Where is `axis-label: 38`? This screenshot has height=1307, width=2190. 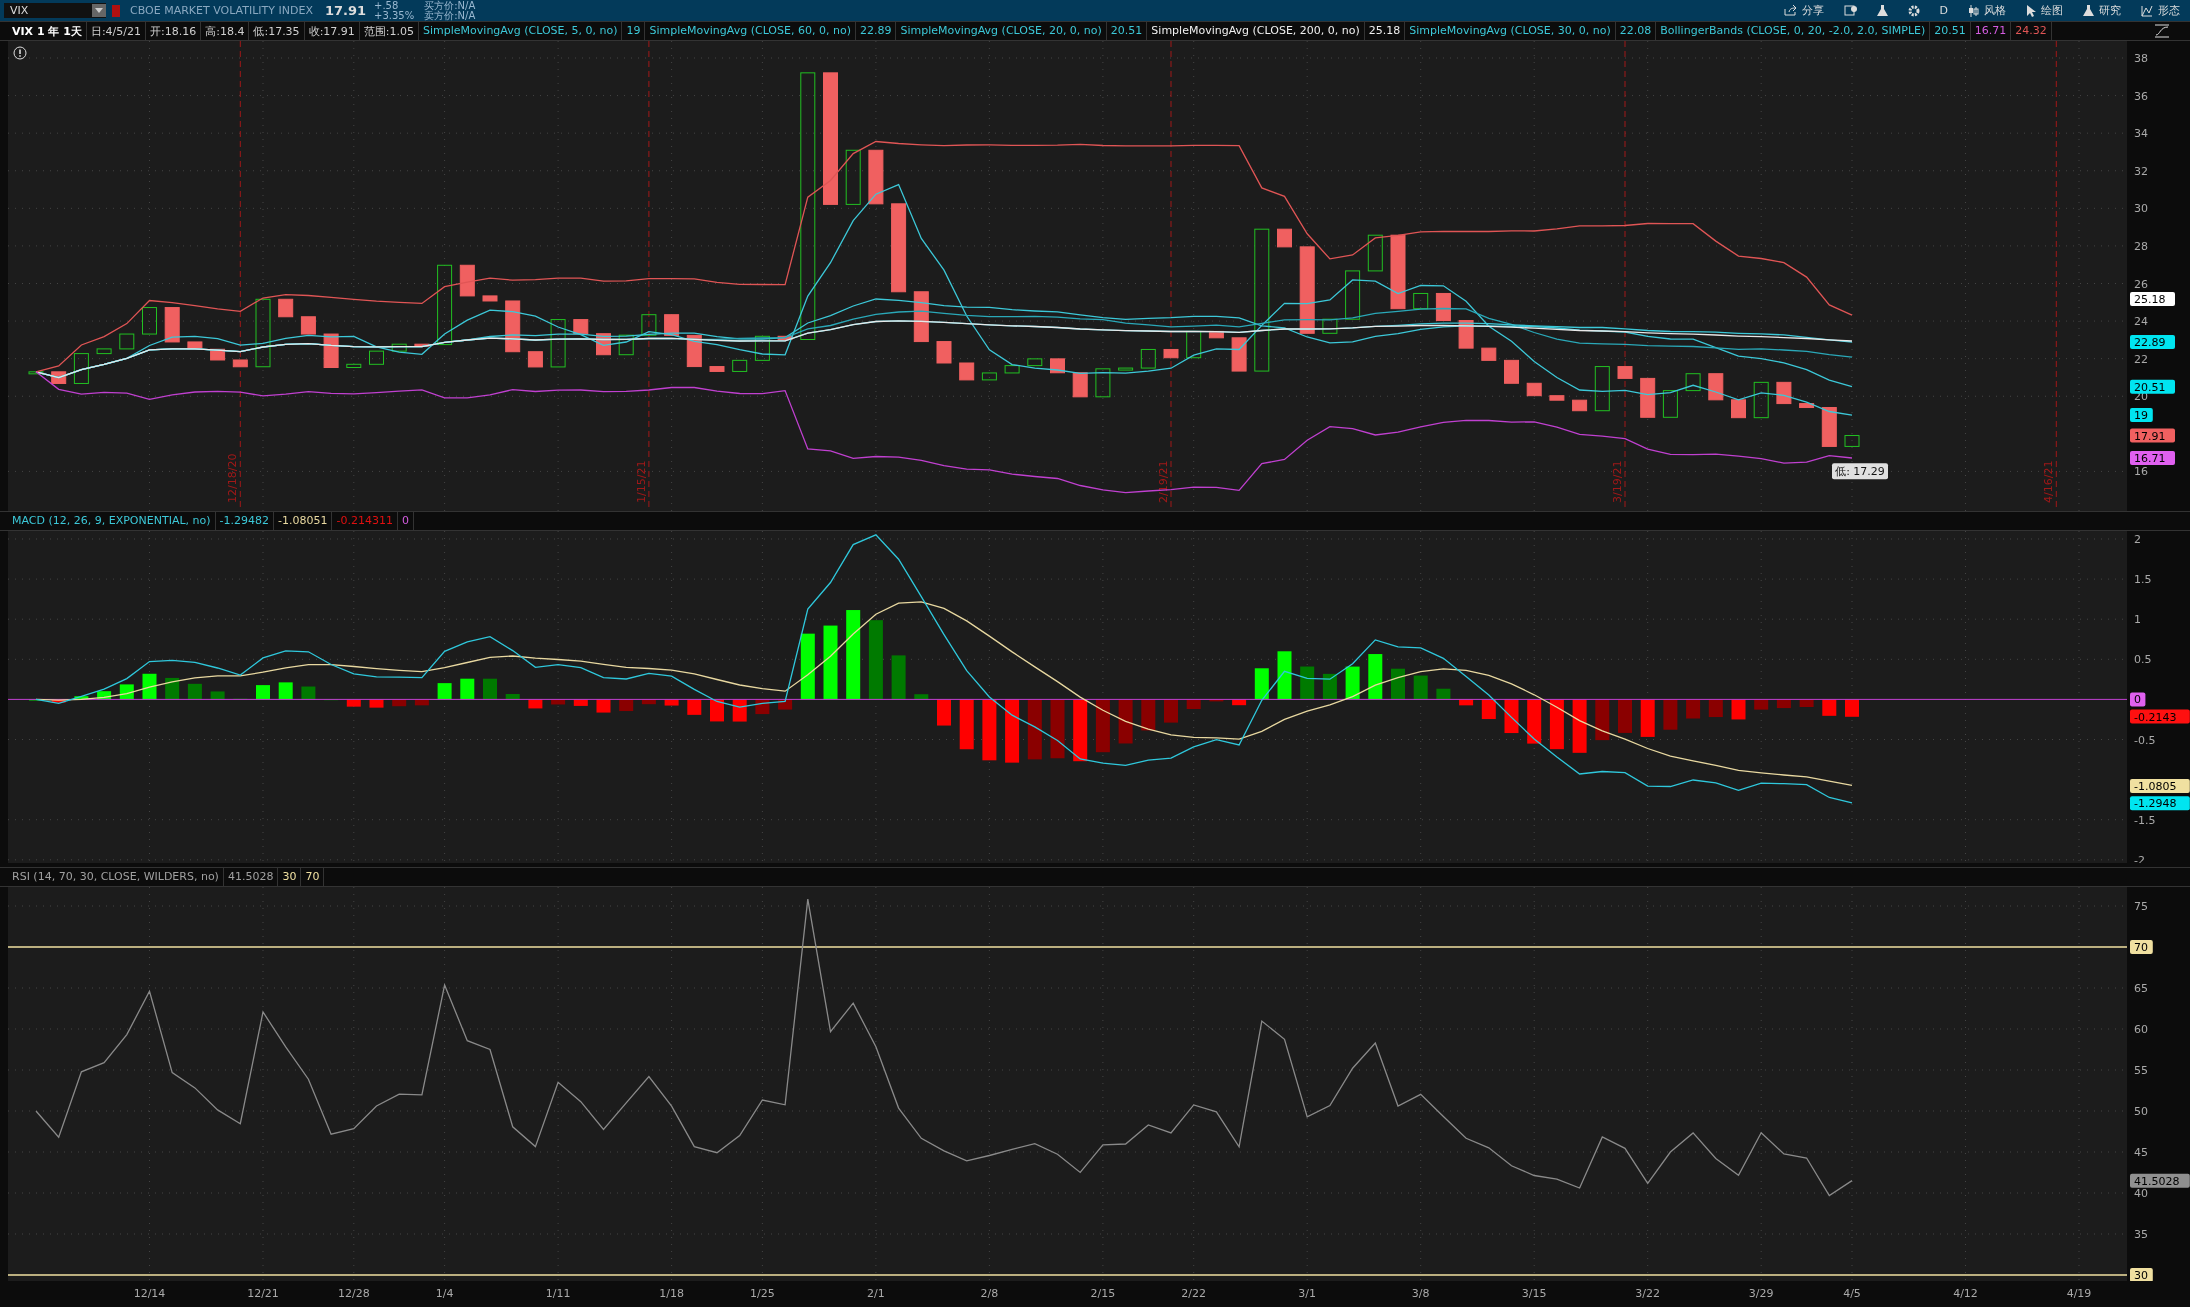
axis-label: 38 is located at coordinates (2141, 58).